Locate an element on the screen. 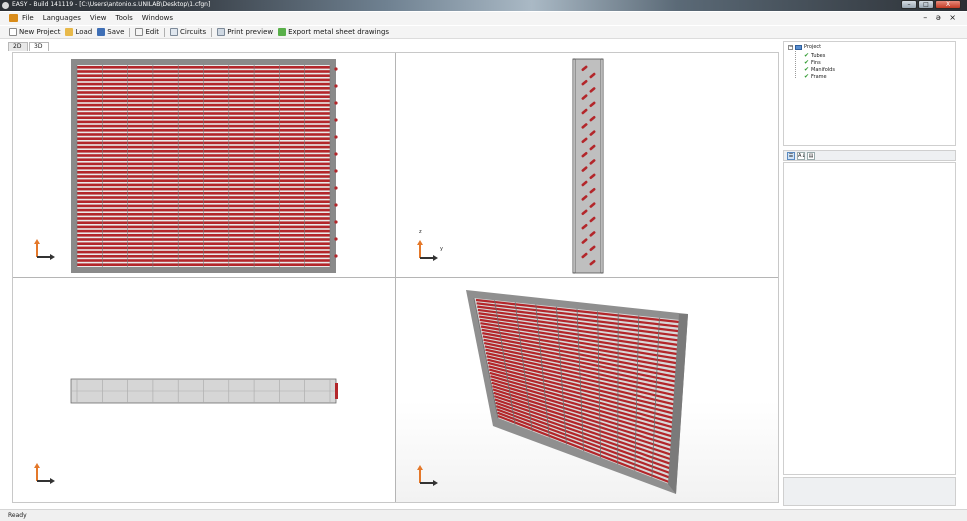  property-pages-button: ▤ is located at coordinates (811, 155).